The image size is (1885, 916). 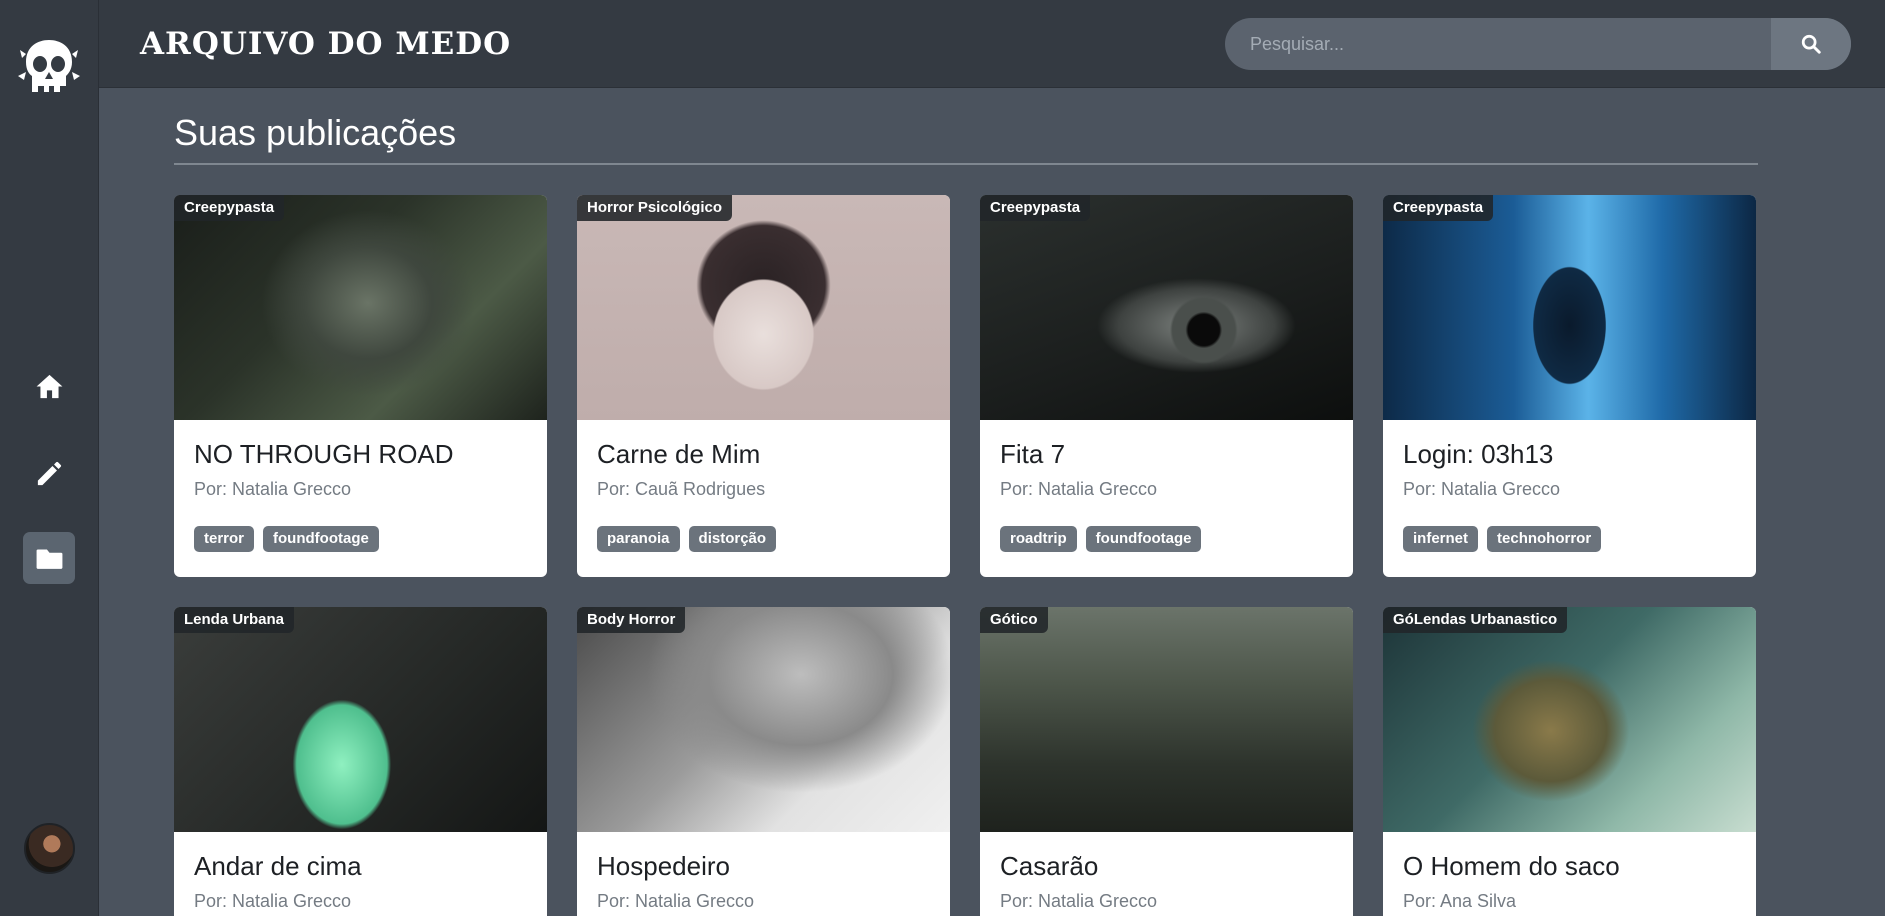 I want to click on top-header: ARQUIVO DO MEDO, so click(x=992, y=44).